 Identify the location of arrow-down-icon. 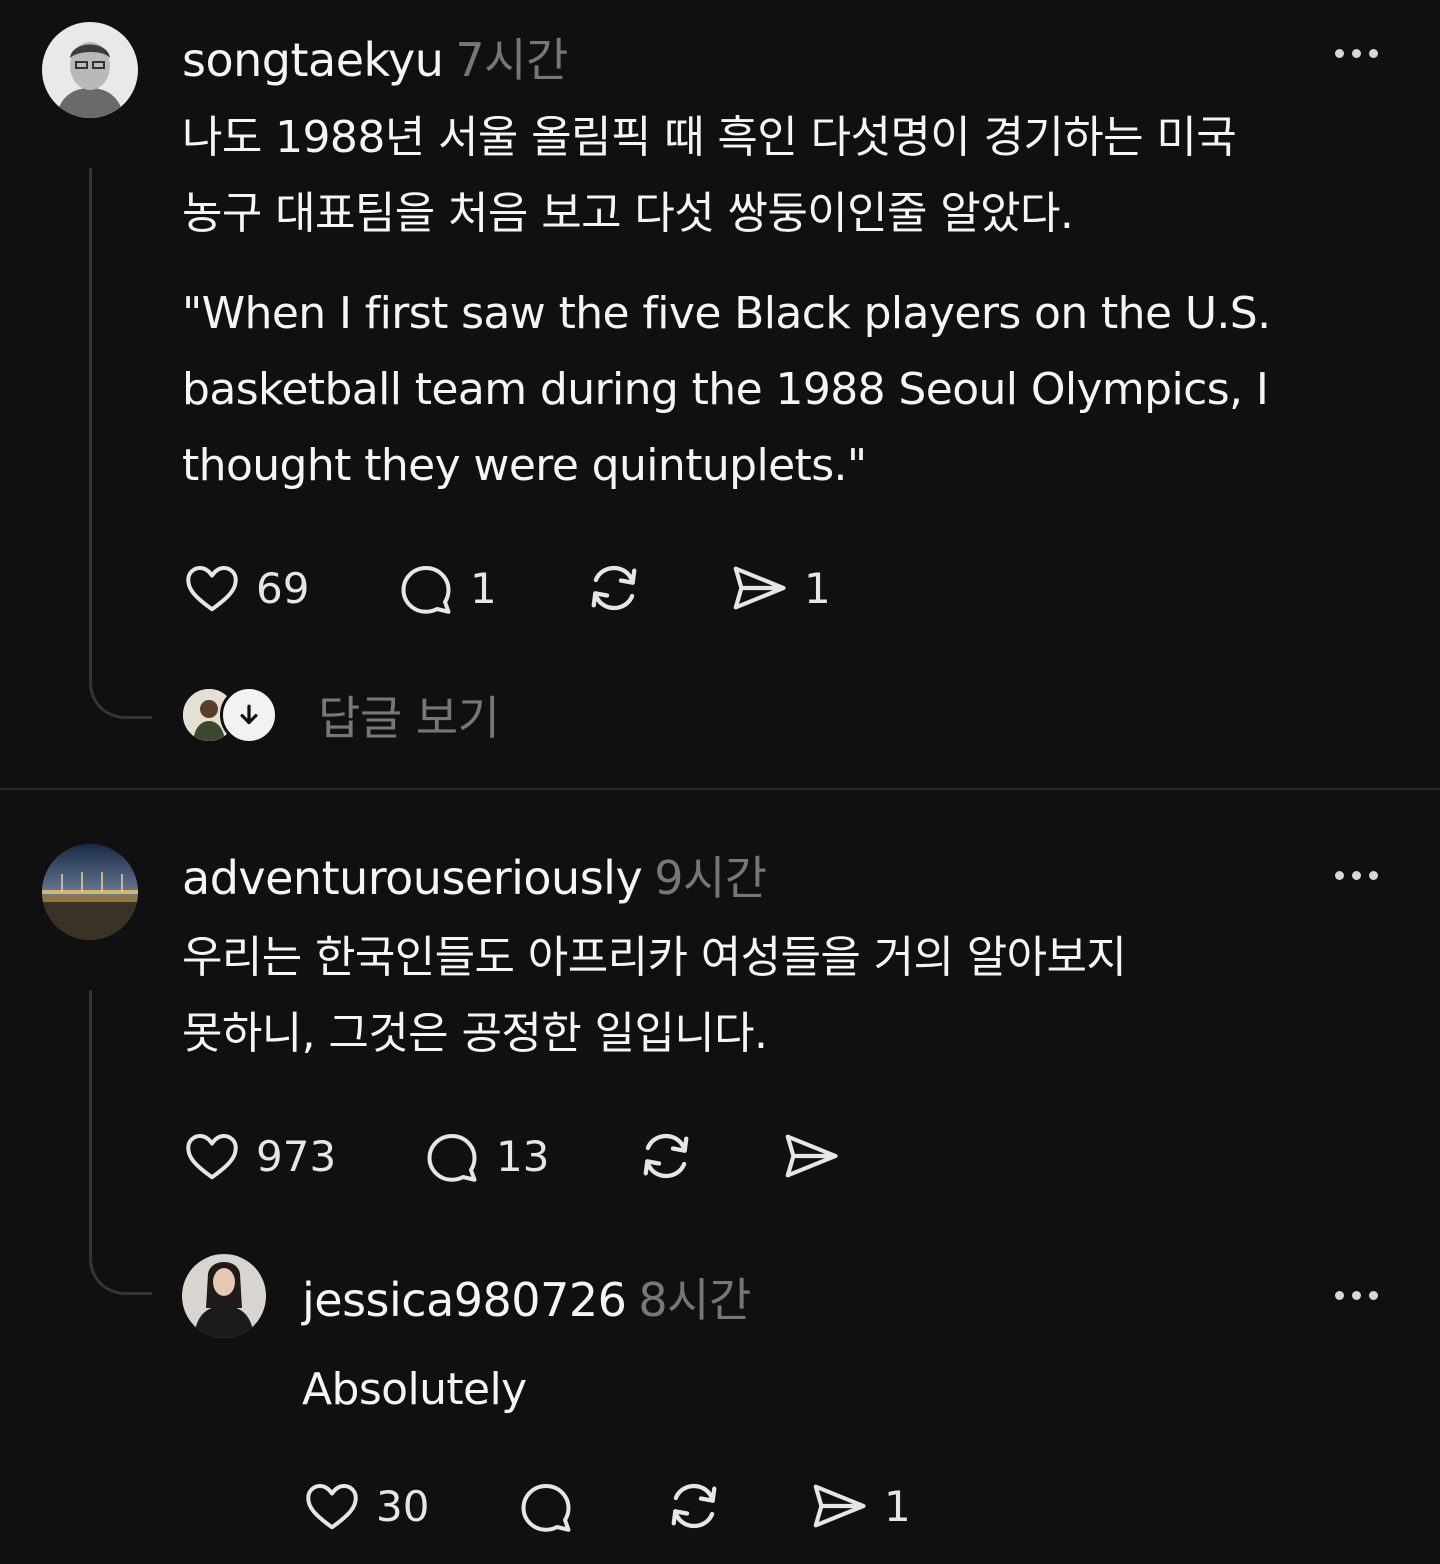
(249, 715).